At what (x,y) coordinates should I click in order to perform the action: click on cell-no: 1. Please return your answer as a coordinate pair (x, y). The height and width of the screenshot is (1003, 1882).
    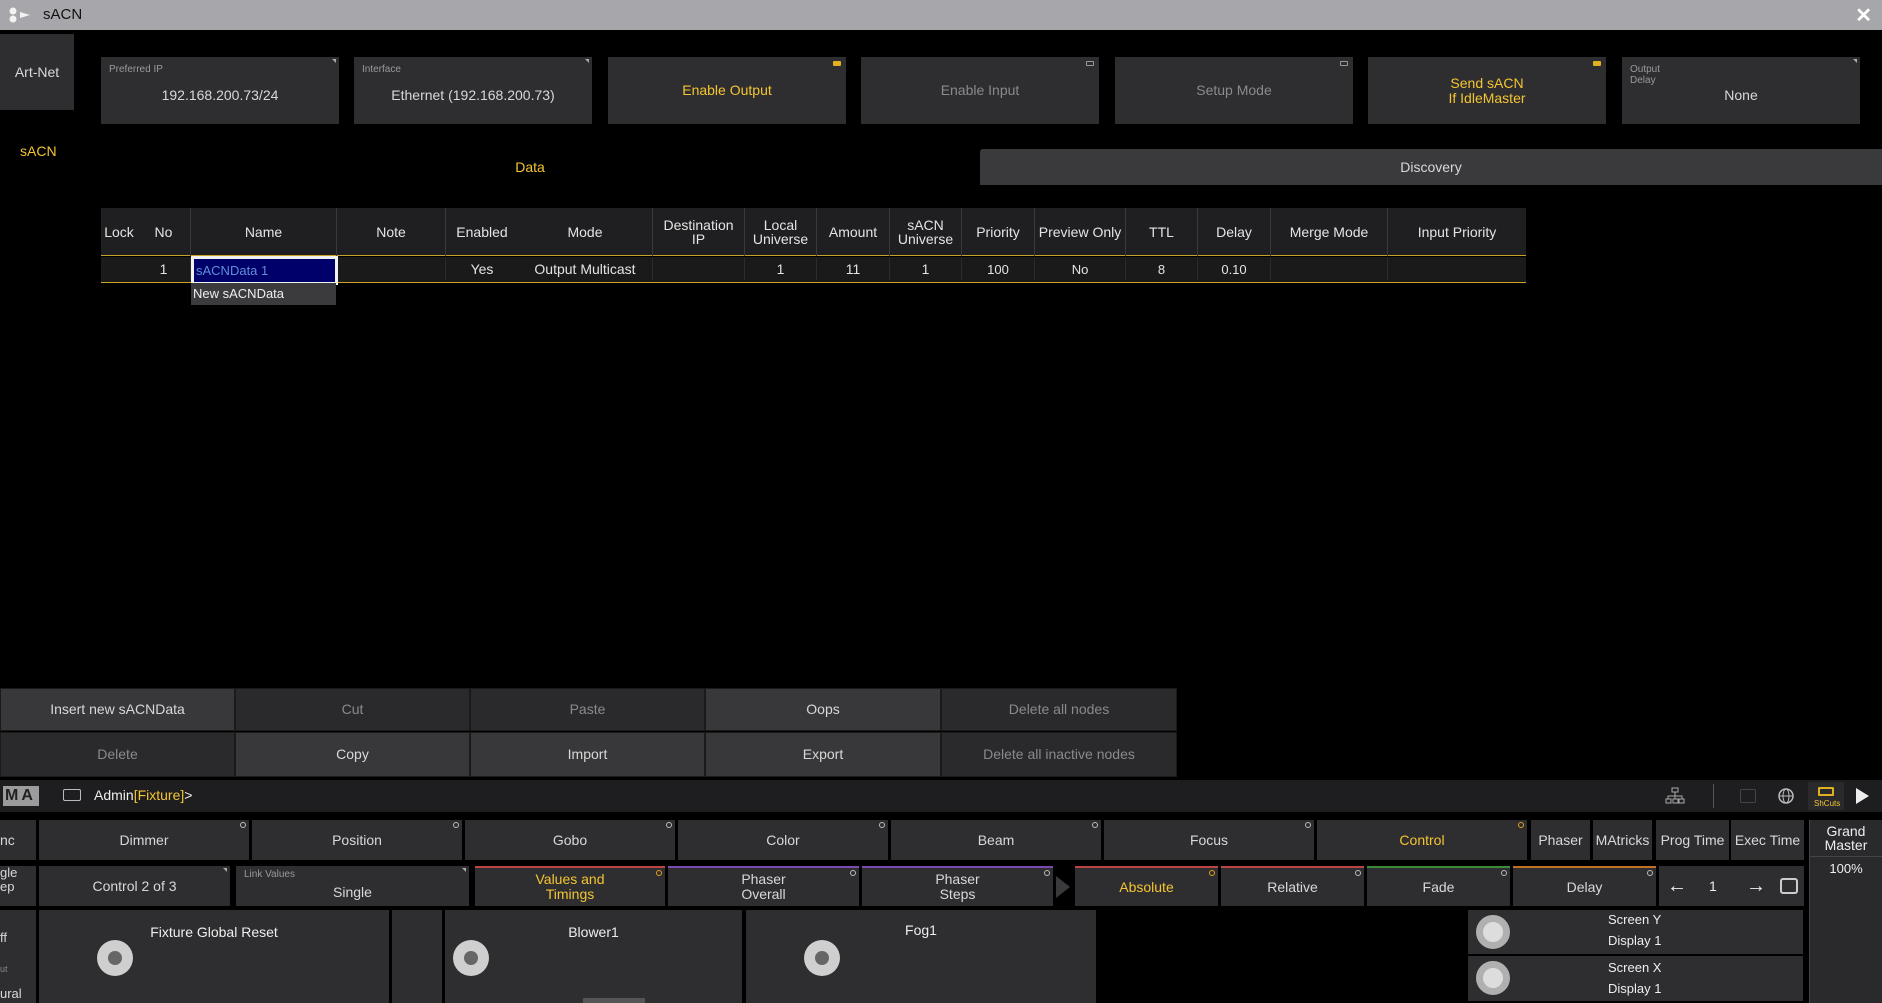
    Looking at the image, I should click on (164, 269).